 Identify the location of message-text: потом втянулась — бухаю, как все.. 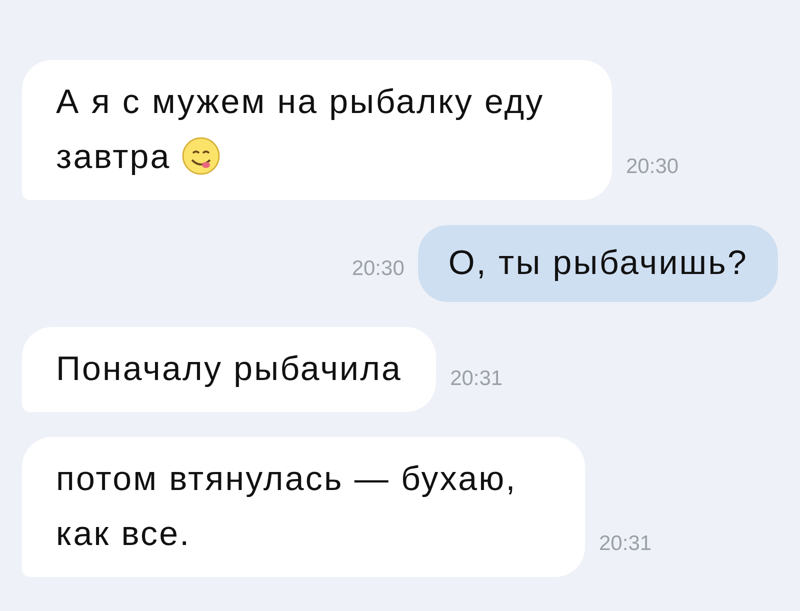
(286, 506).